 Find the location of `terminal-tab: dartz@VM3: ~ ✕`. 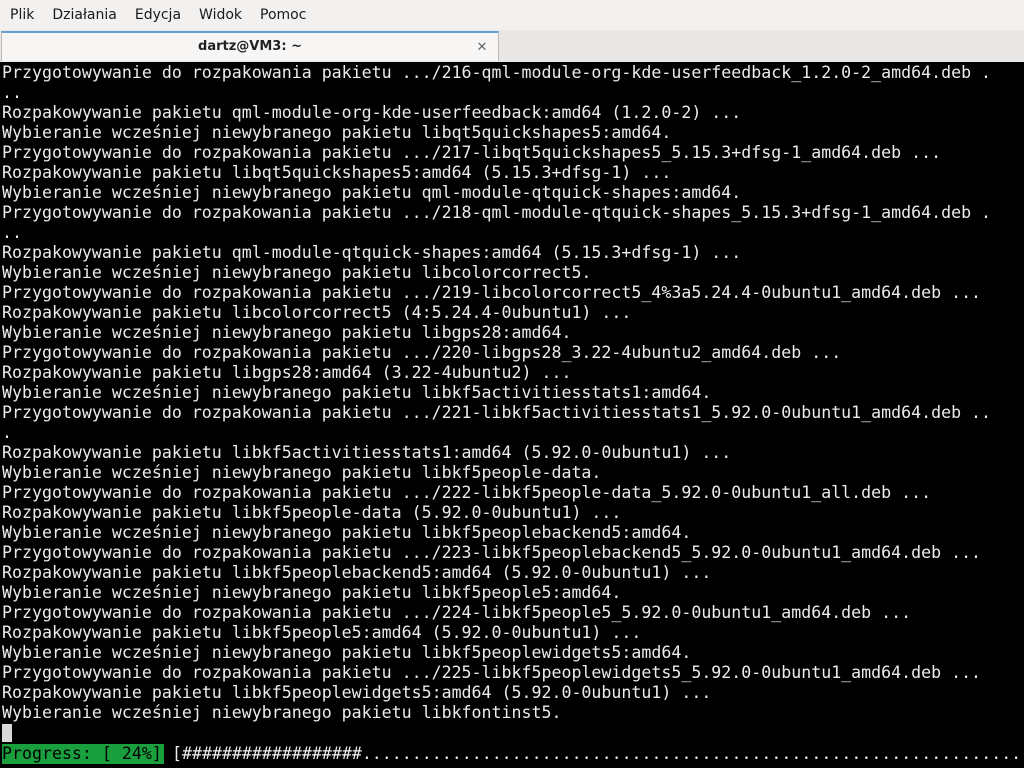

terminal-tab: dartz@VM3: ~ ✕ is located at coordinates (250, 46).